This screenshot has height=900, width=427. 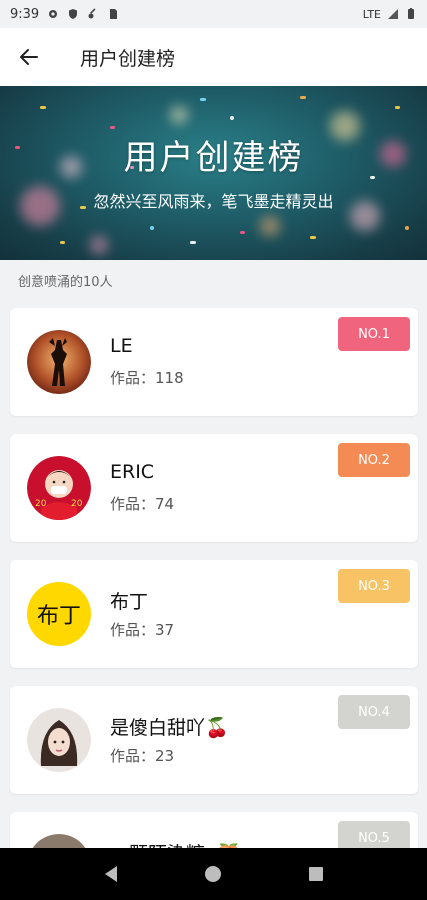 I want to click on nav-back-button, so click(x=111, y=874).